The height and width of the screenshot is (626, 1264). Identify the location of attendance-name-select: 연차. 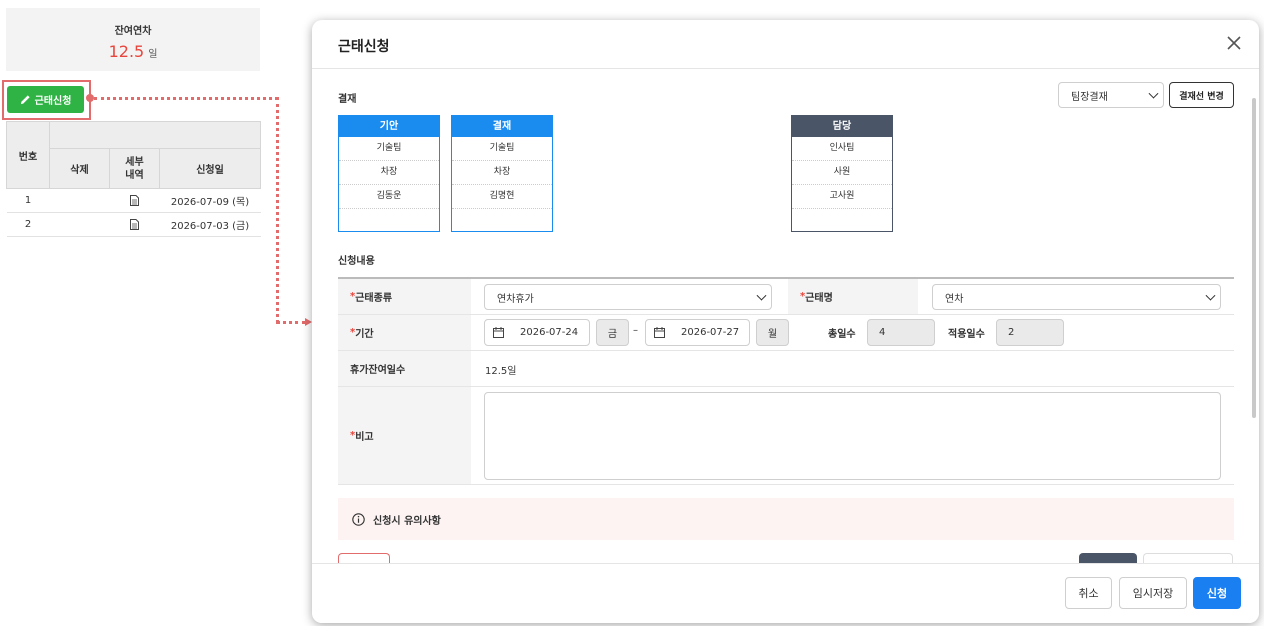
(1076, 297).